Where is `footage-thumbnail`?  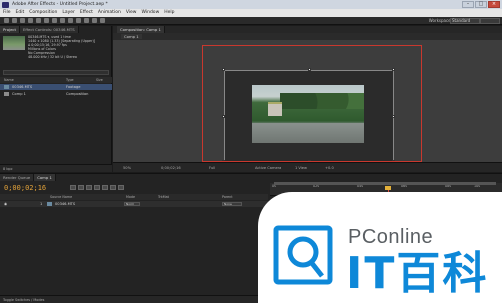
footage-thumbnail is located at coordinates (14, 43).